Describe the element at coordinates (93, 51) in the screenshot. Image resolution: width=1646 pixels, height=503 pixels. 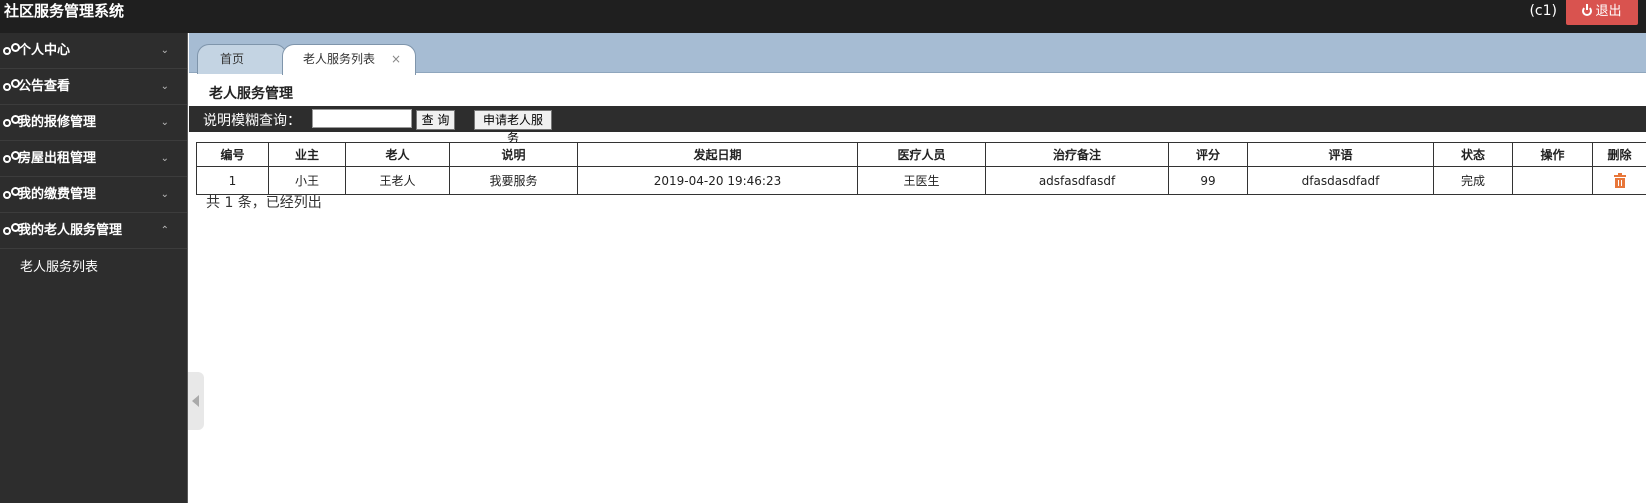
I see `sidebar-item-personal-center: 个人中心 ⌄` at that location.